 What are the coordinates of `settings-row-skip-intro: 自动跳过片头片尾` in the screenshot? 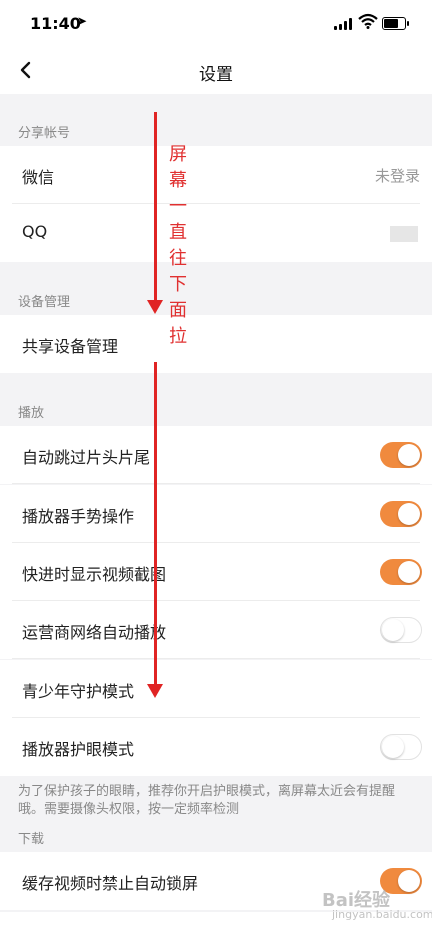 It's located at (216, 455).